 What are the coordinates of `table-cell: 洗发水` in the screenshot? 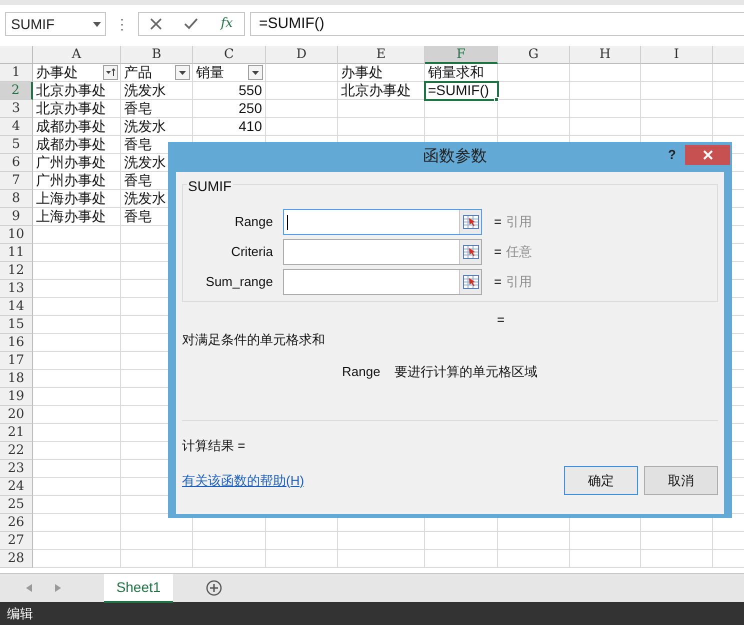 It's located at (157, 127).